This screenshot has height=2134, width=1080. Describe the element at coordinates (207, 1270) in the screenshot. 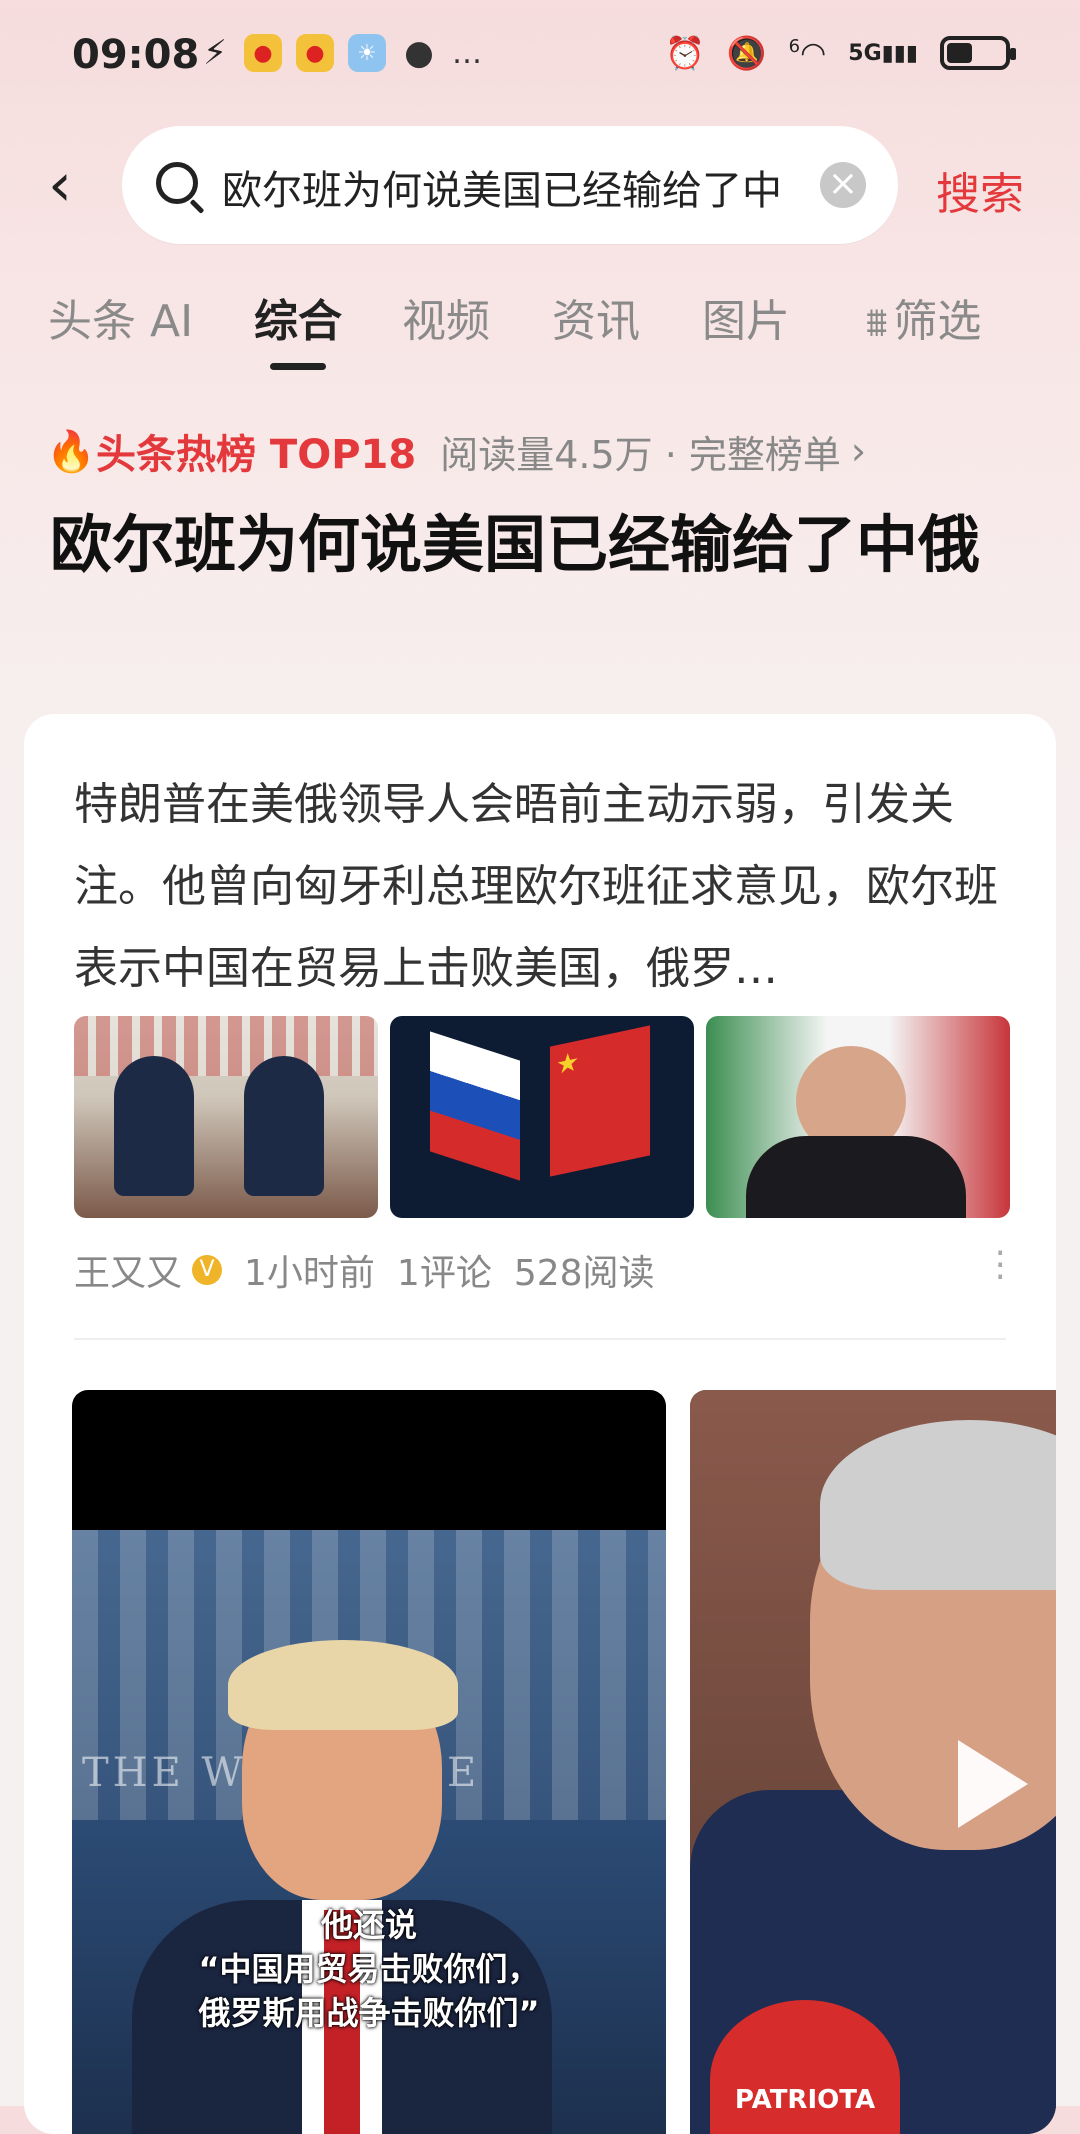

I see `verified-badge-icon: V` at that location.